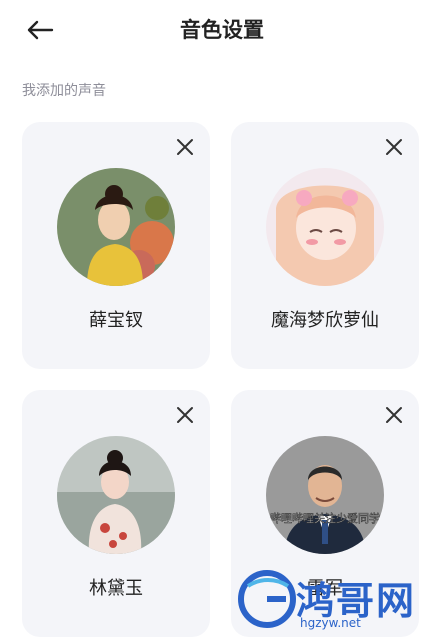  Describe the element at coordinates (330, 623) in the screenshot. I see `watermark-url: hgzyw.net` at that location.